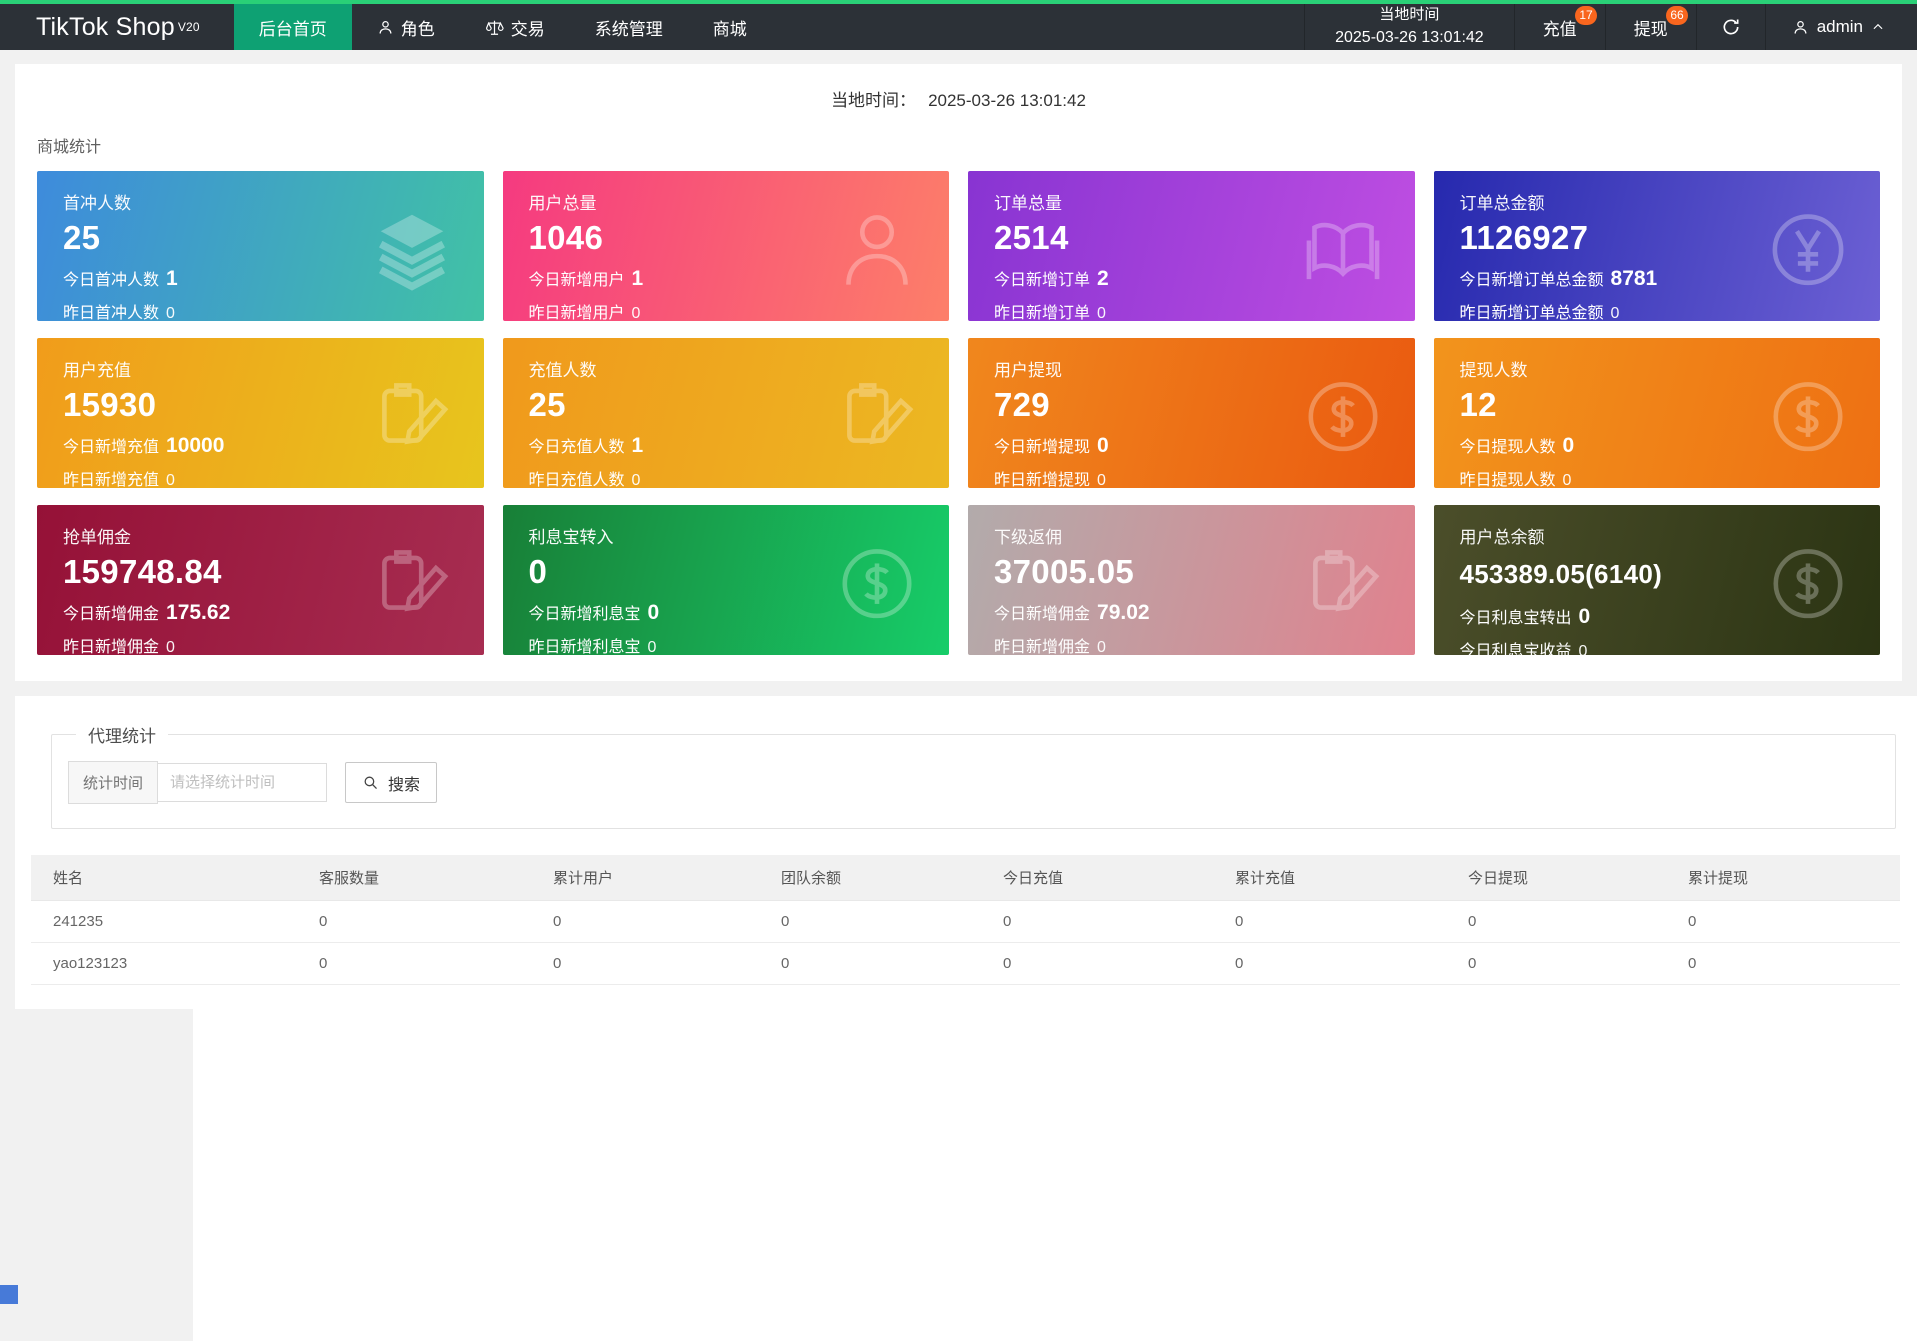 The width and height of the screenshot is (1917, 1341). I want to click on table-row: 2412350000000, so click(965, 922).